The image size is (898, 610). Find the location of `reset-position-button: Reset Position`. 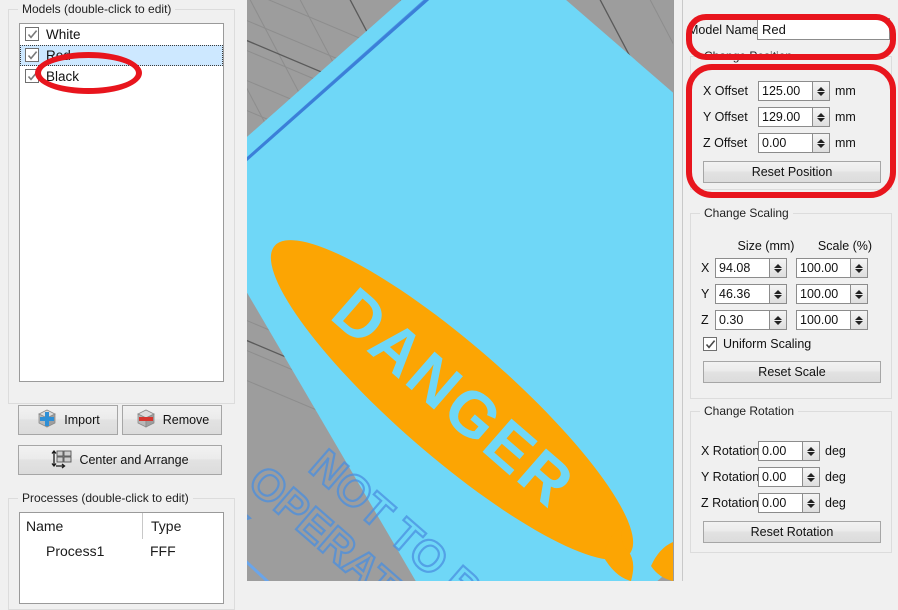

reset-position-button: Reset Position is located at coordinates (792, 172).